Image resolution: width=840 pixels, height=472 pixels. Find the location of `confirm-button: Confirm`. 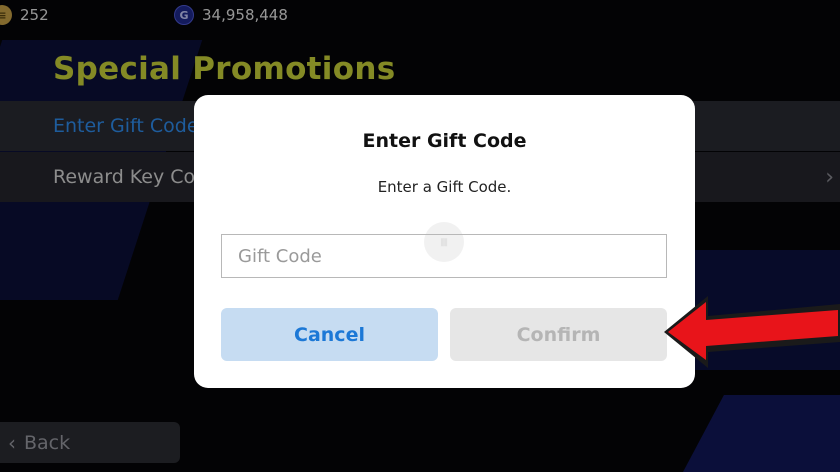

confirm-button: Confirm is located at coordinates (558, 334).